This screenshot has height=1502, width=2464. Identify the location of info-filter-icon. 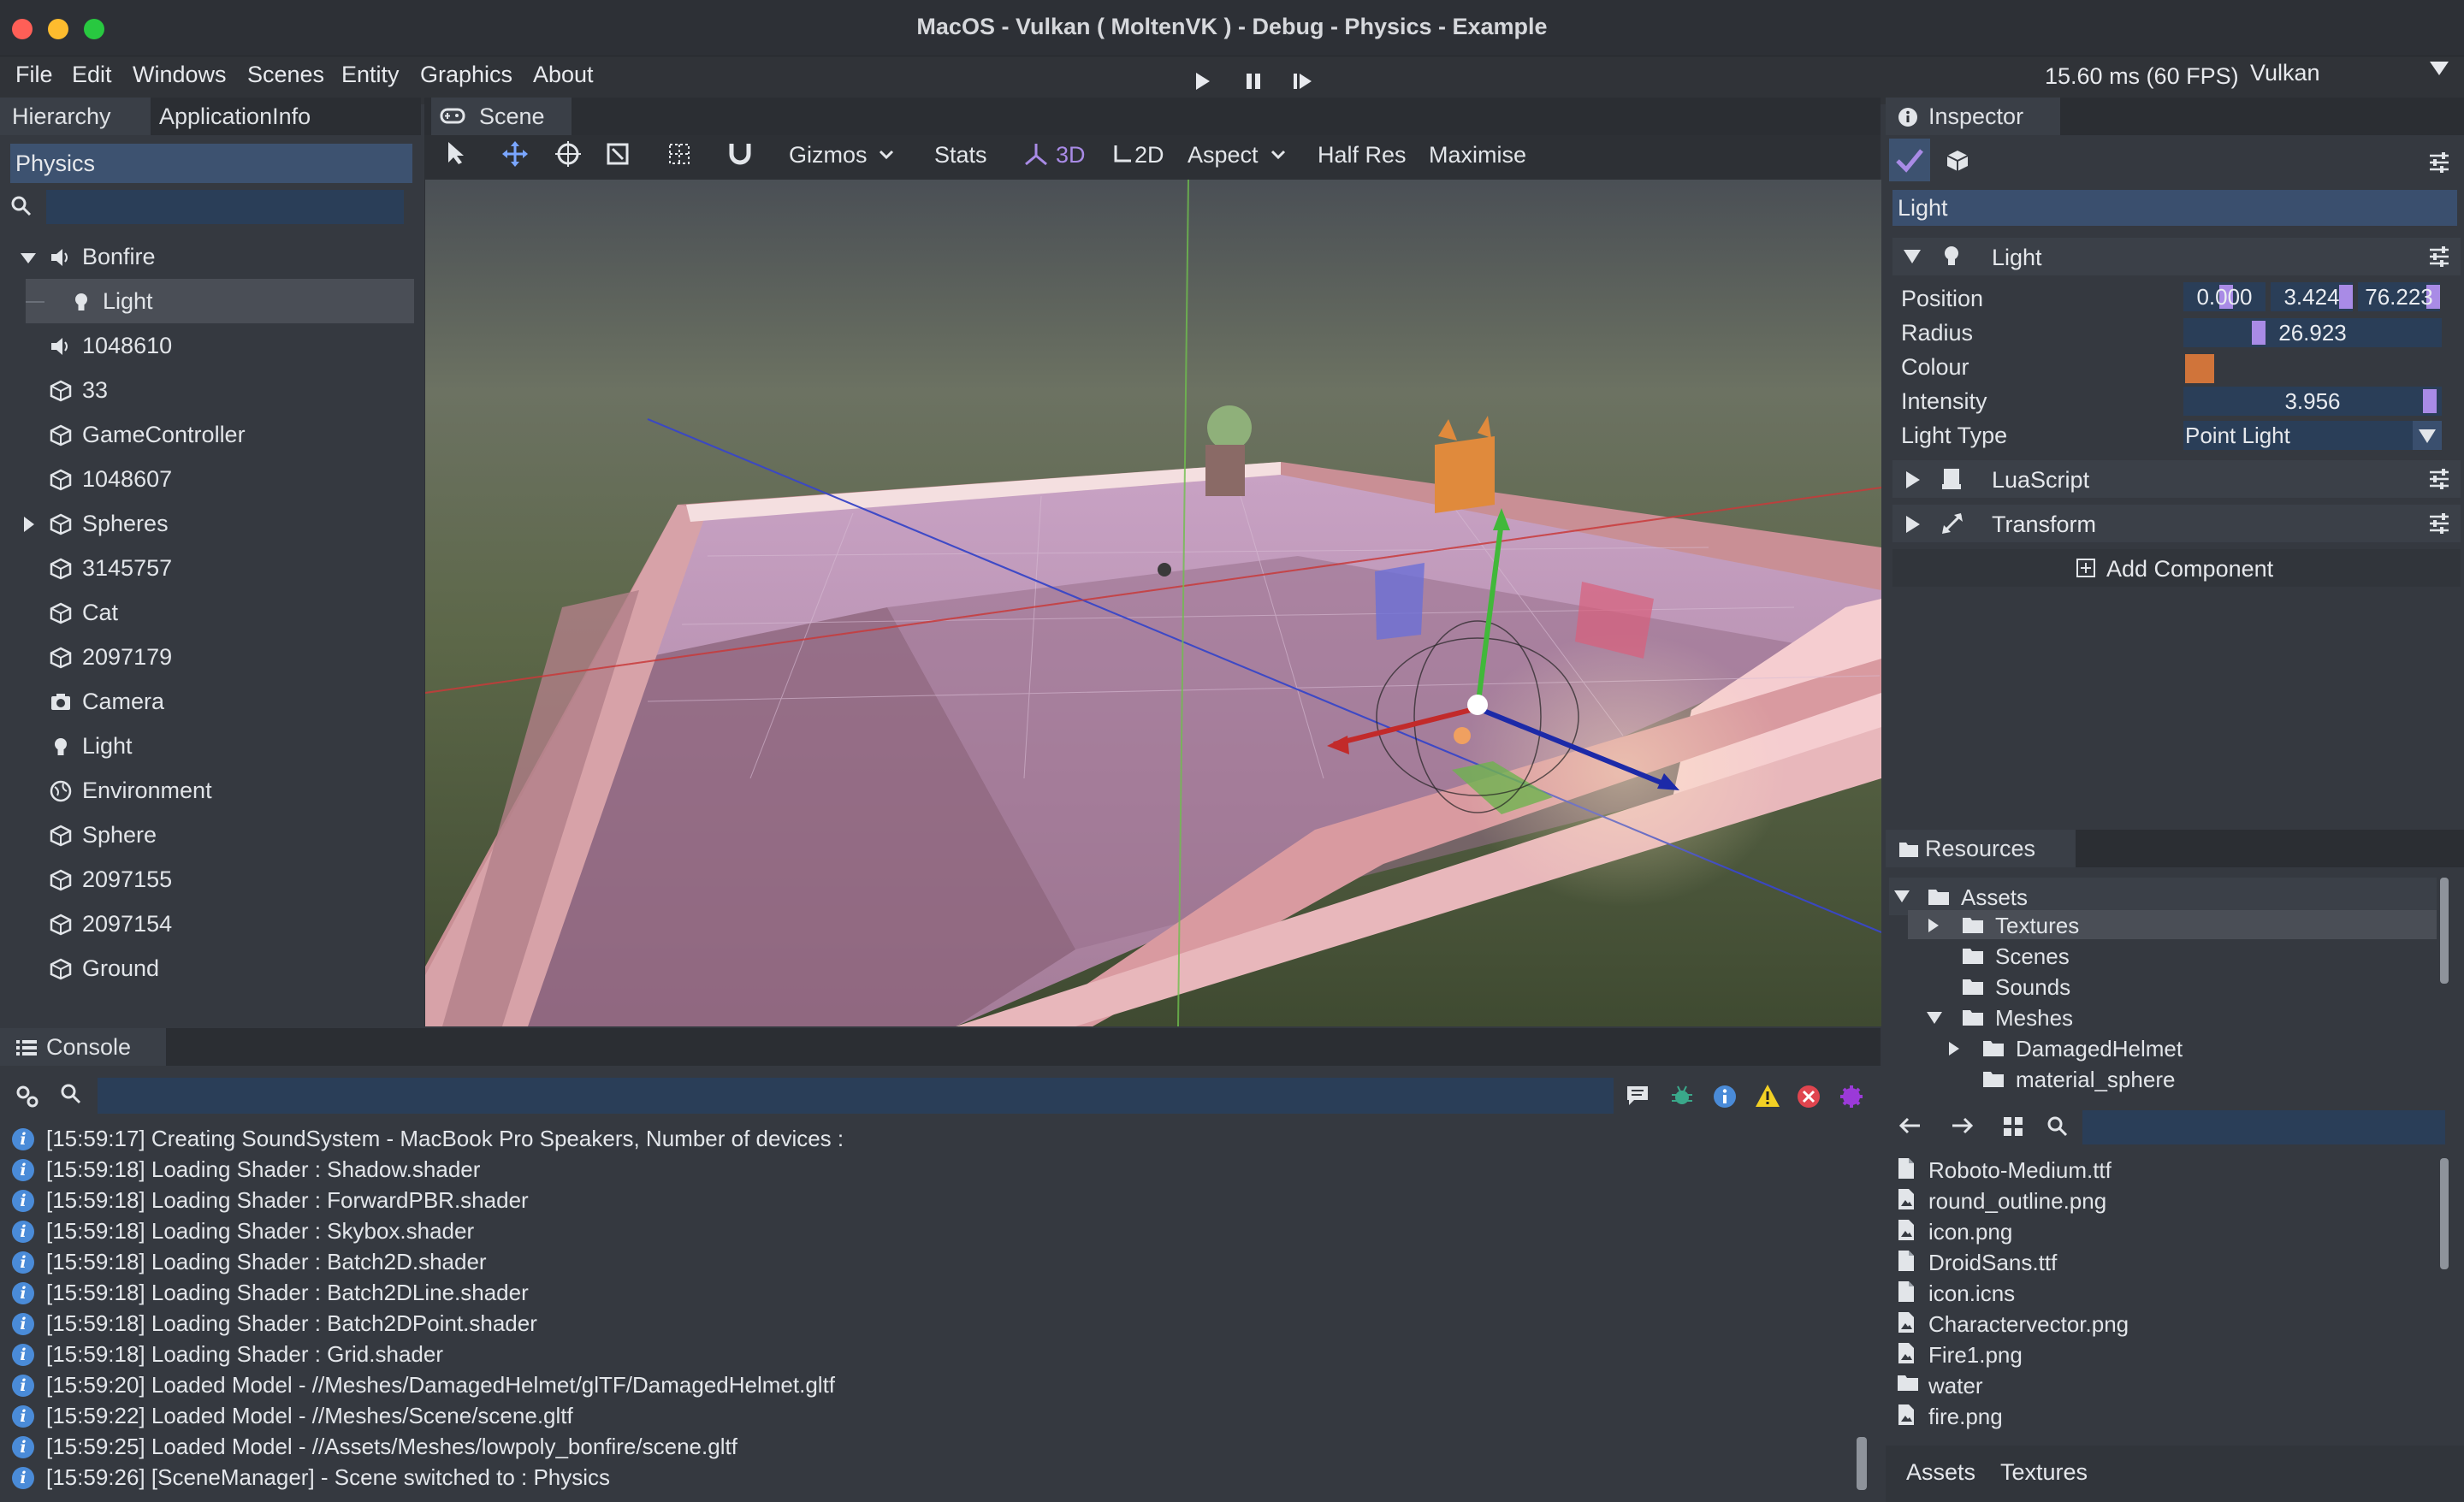
(1725, 1097).